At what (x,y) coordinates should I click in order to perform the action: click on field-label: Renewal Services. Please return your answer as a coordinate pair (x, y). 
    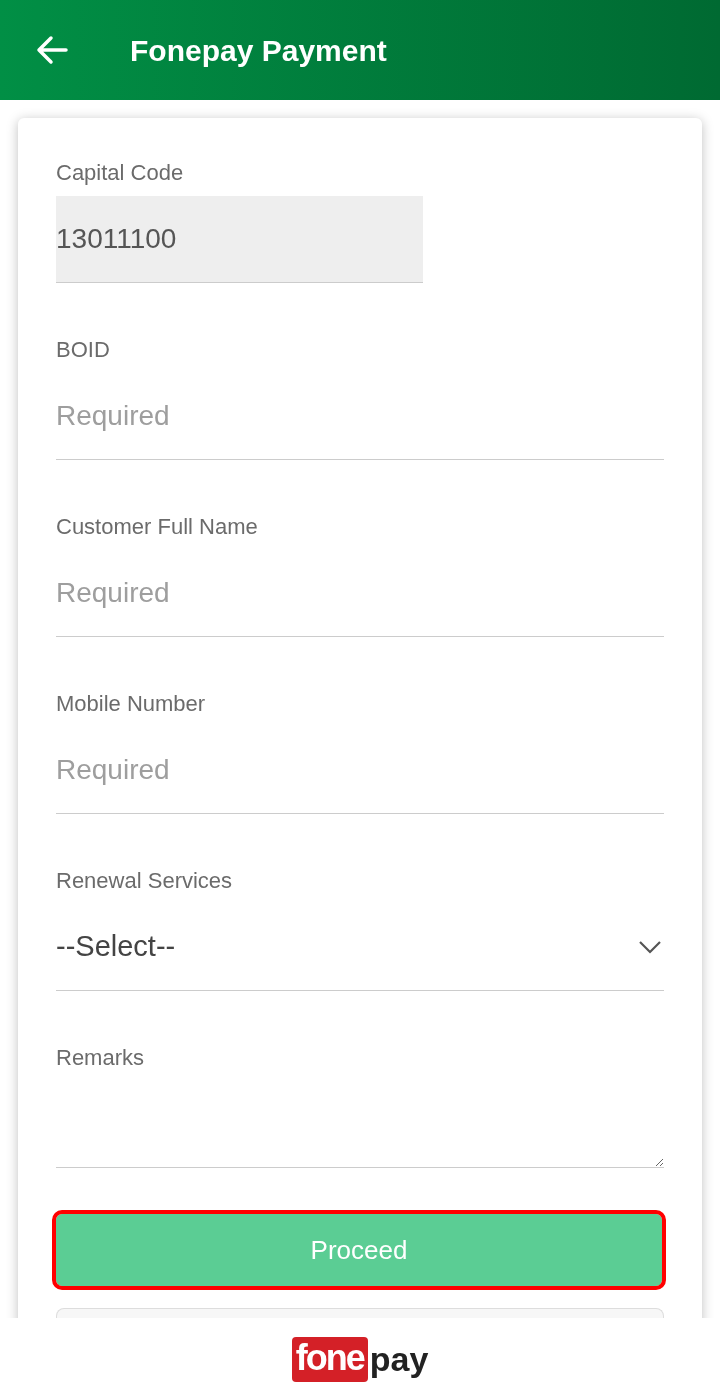
    Looking at the image, I should click on (145, 881).